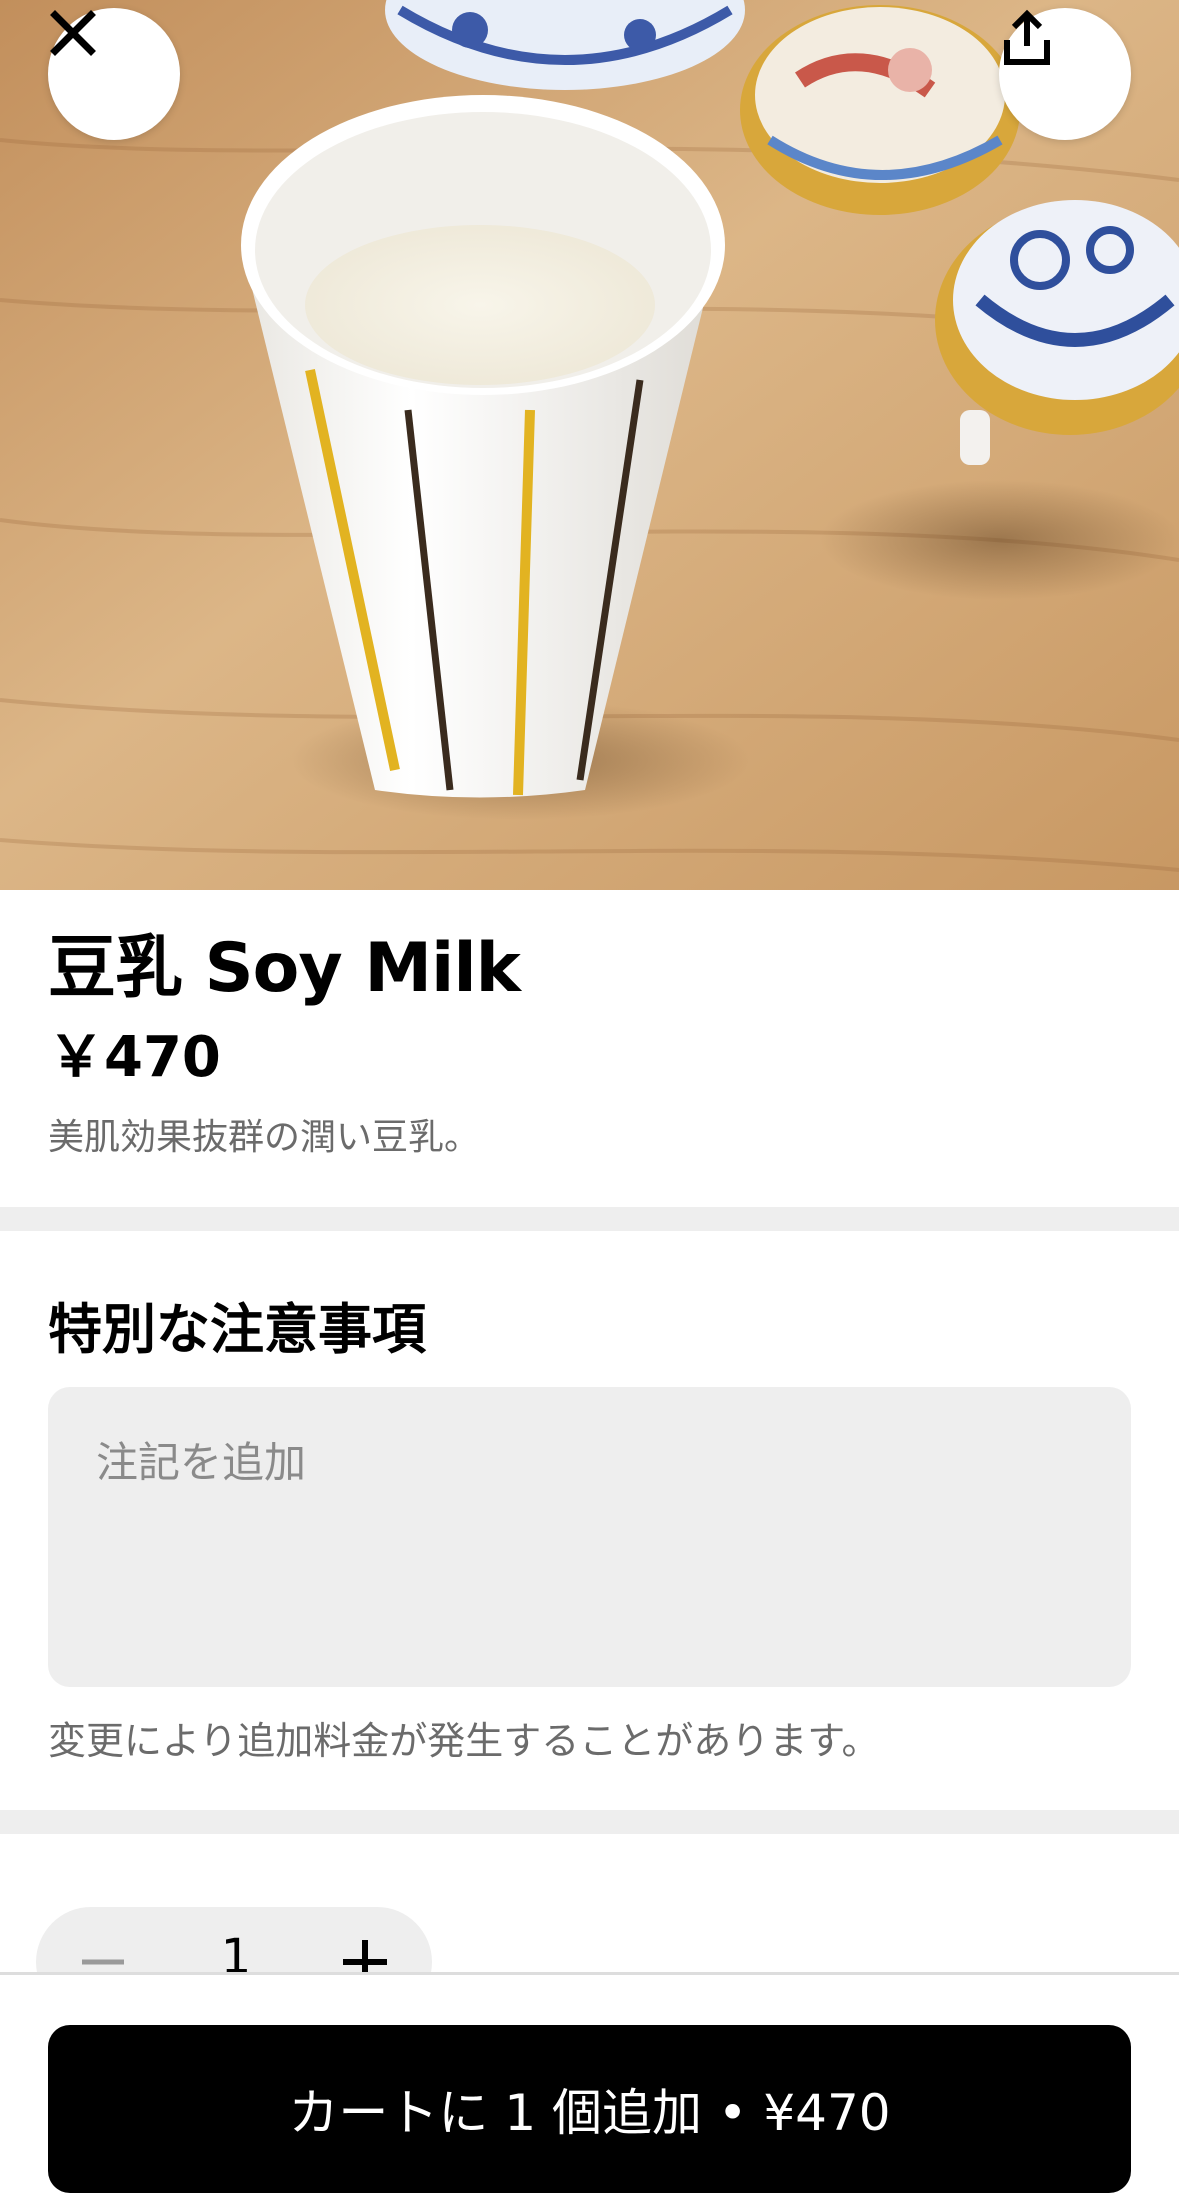  Describe the element at coordinates (464, 1741) in the screenshot. I see `additional-charge-hint: 変更により追加料金が発生することがあります。` at that location.